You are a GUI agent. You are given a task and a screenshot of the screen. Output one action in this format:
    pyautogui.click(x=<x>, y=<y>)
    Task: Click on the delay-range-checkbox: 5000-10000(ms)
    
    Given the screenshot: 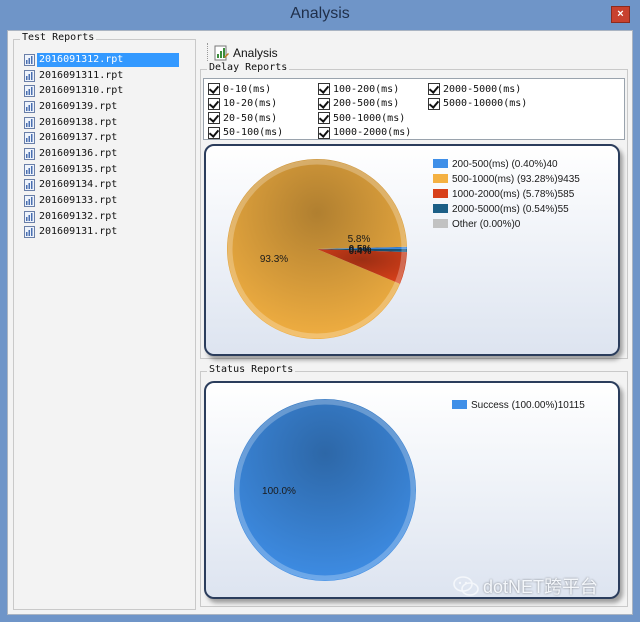 What is the action you would take?
    pyautogui.click(x=478, y=103)
    